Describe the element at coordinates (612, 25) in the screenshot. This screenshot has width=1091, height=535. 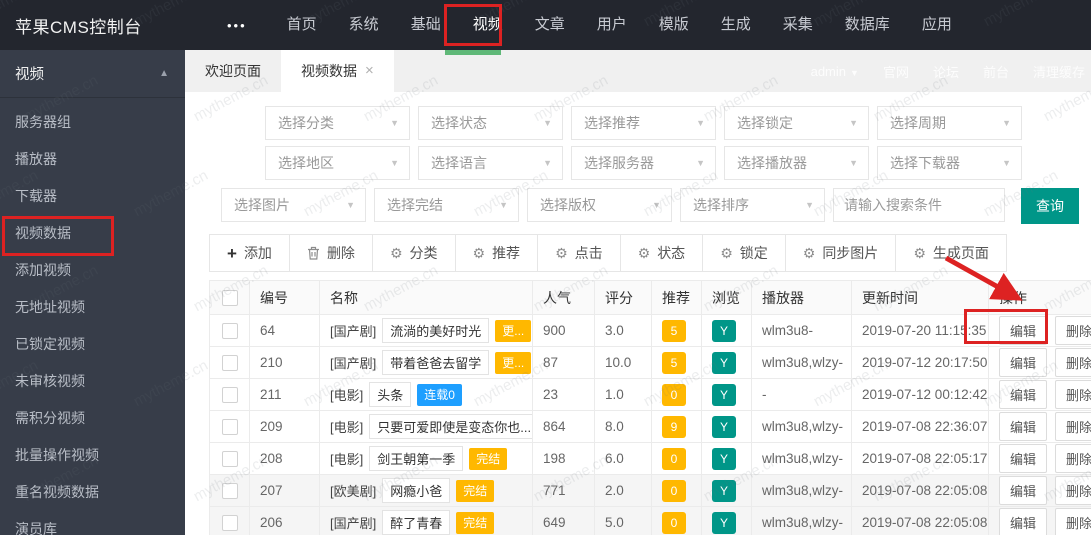
I see `top-nav-item-5: 用户` at that location.